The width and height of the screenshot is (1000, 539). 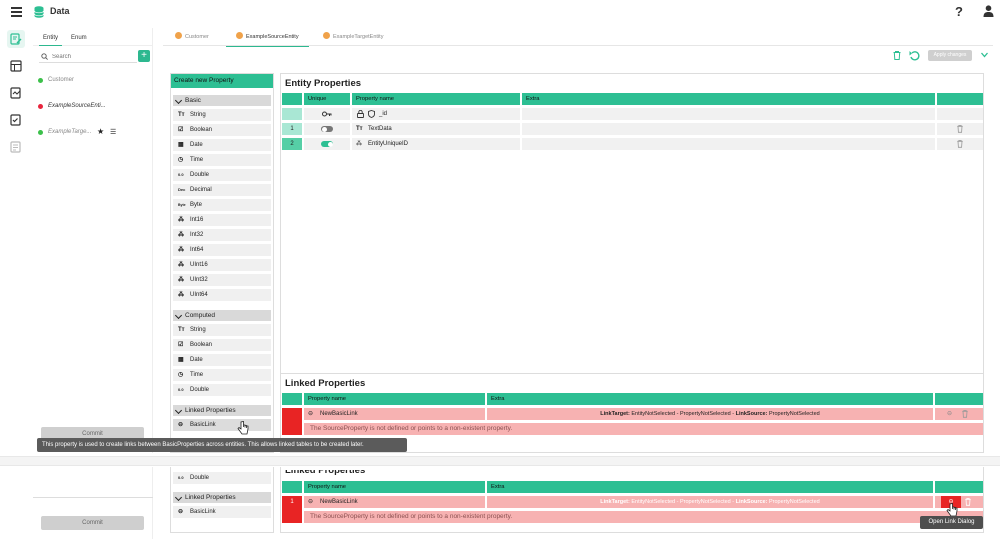 What do you see at coordinates (181, 360) in the screenshot?
I see `calendar-icon: ▦` at bounding box center [181, 360].